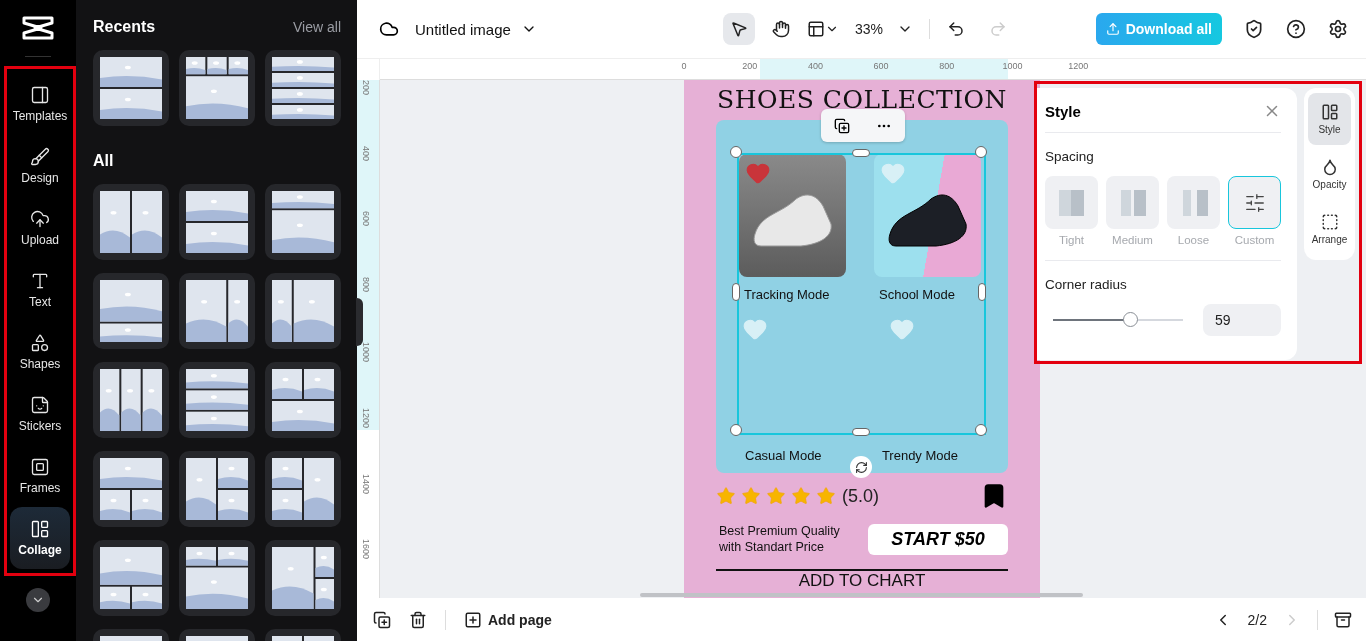 This screenshot has height=641, width=1366. What do you see at coordinates (1086, 284) in the screenshot?
I see `section-label: Corner radius` at bounding box center [1086, 284].